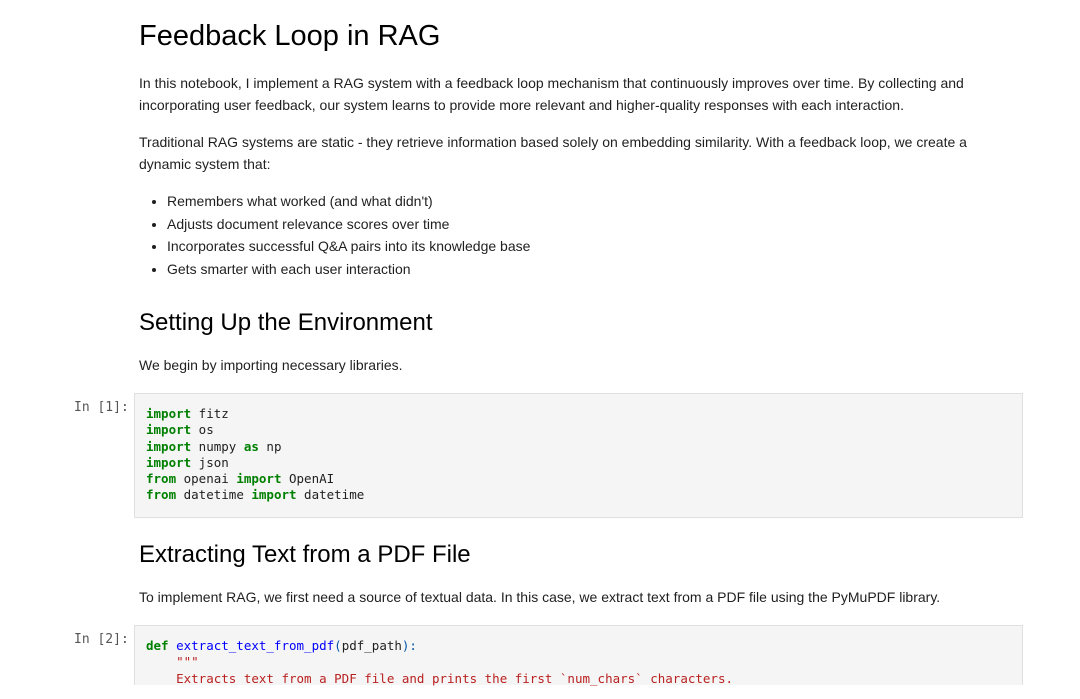  What do you see at coordinates (593, 269) in the screenshot?
I see `list-item: Gets smarter with each user interaction` at bounding box center [593, 269].